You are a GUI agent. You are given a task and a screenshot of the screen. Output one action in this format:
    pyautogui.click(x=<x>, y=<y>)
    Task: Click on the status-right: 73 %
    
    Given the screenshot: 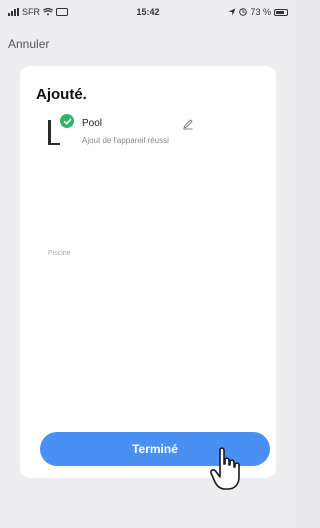 What is the action you would take?
    pyautogui.click(x=258, y=12)
    